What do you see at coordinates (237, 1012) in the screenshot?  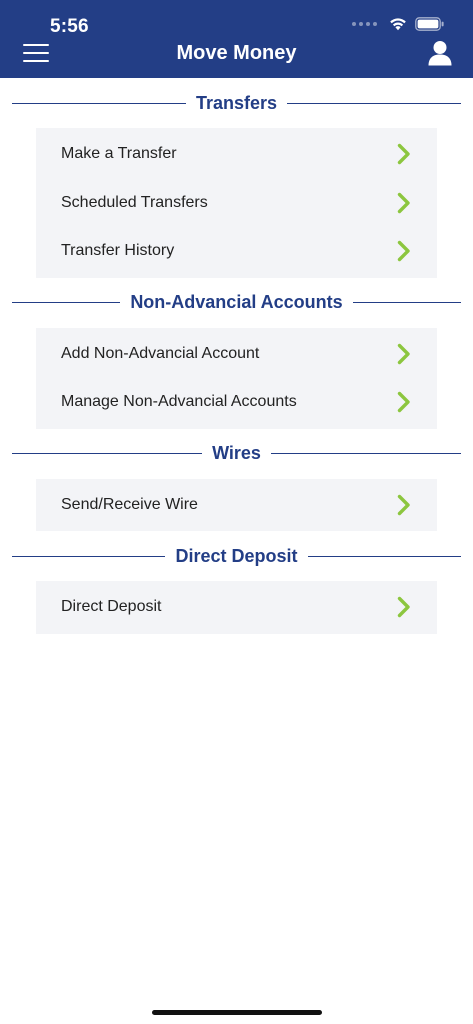 I see `home-indicator` at bounding box center [237, 1012].